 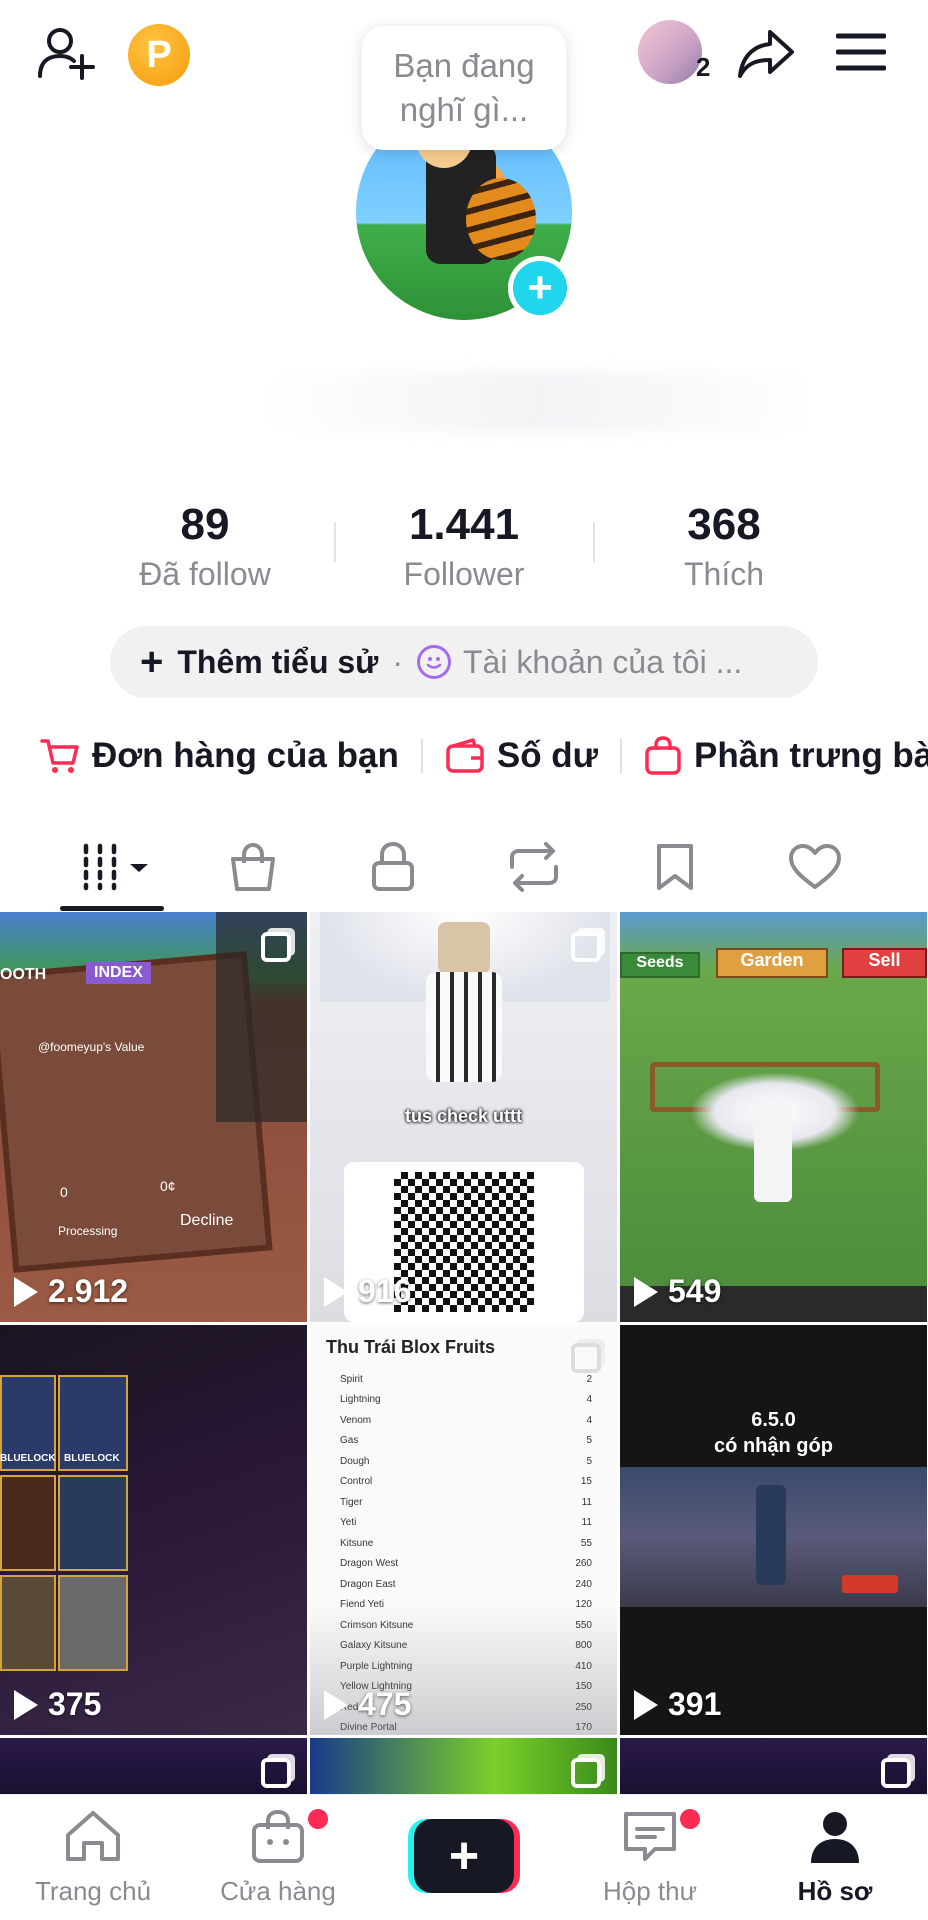 I want to click on heart-icon, so click(x=815, y=866).